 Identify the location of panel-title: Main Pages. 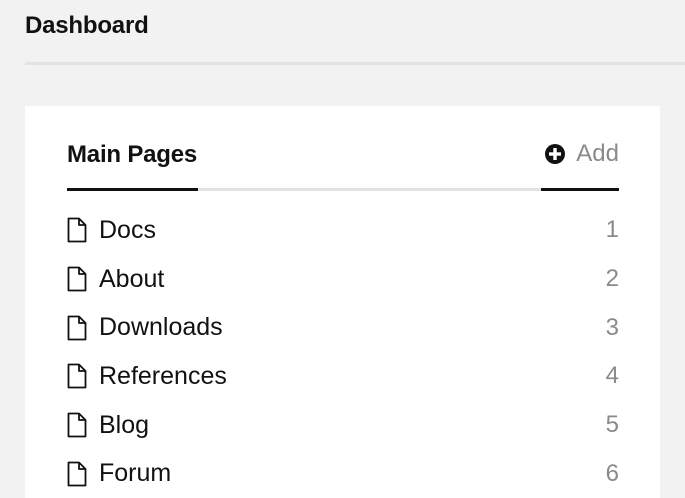
(132, 155).